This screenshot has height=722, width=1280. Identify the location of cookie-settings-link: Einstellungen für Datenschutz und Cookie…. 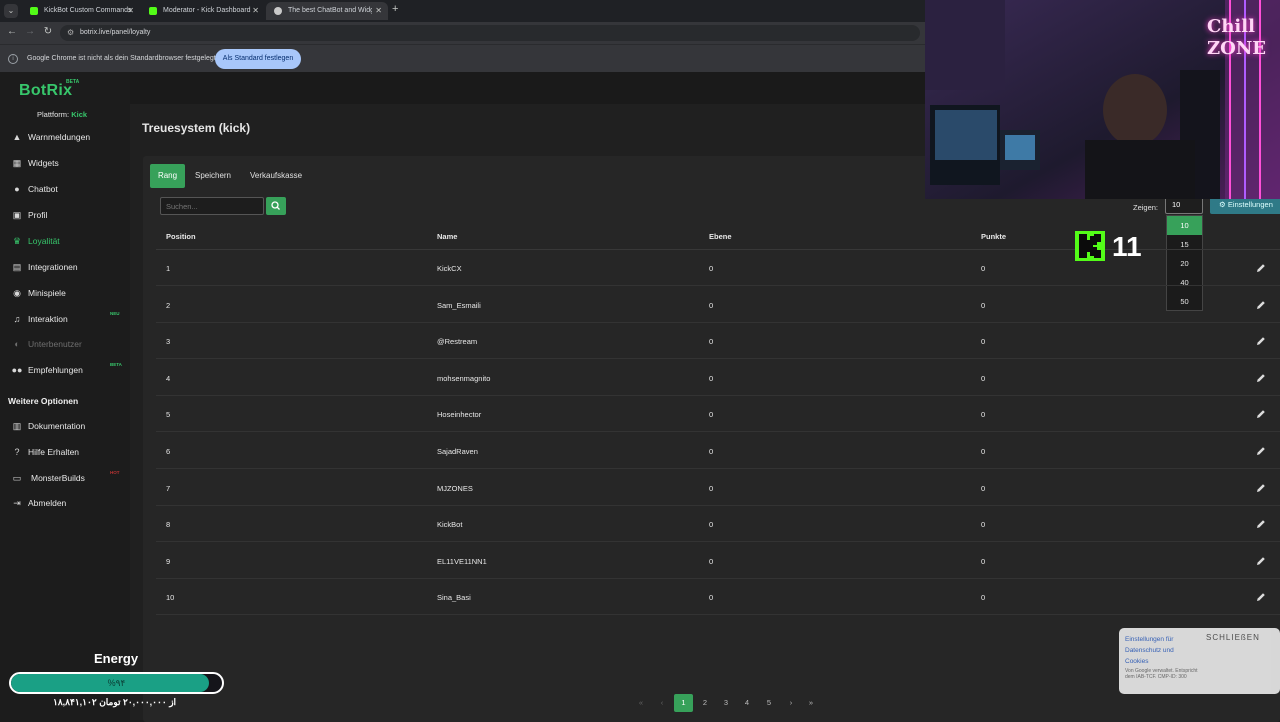
(1161, 650).